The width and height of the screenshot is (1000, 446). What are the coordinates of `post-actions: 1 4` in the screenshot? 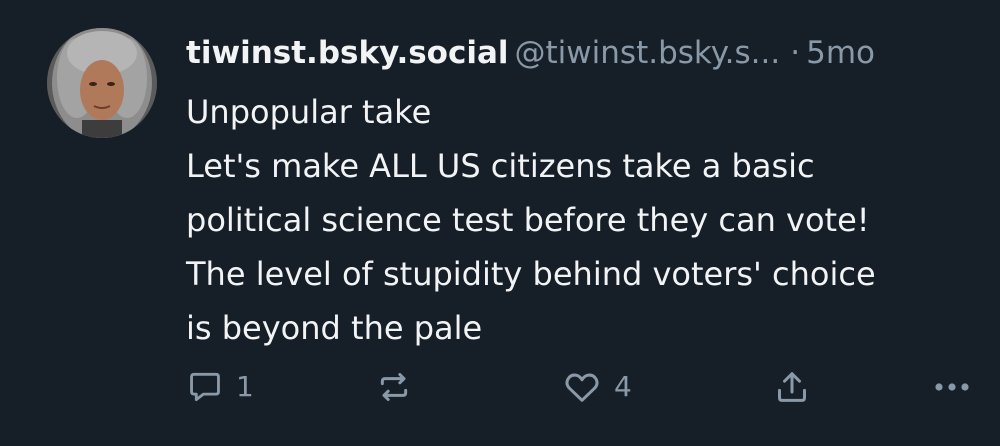 It's located at (500, 387).